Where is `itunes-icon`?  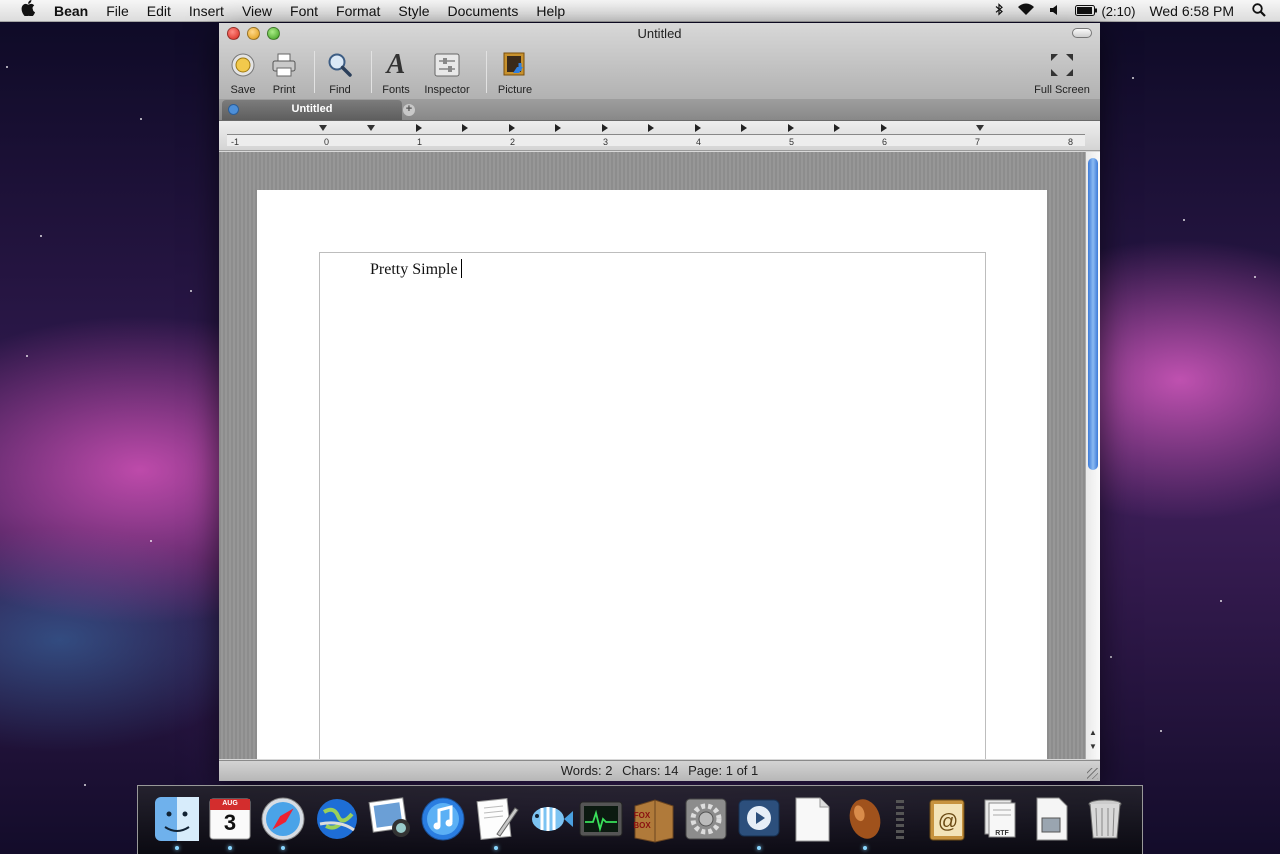
itunes-icon is located at coordinates (443, 819).